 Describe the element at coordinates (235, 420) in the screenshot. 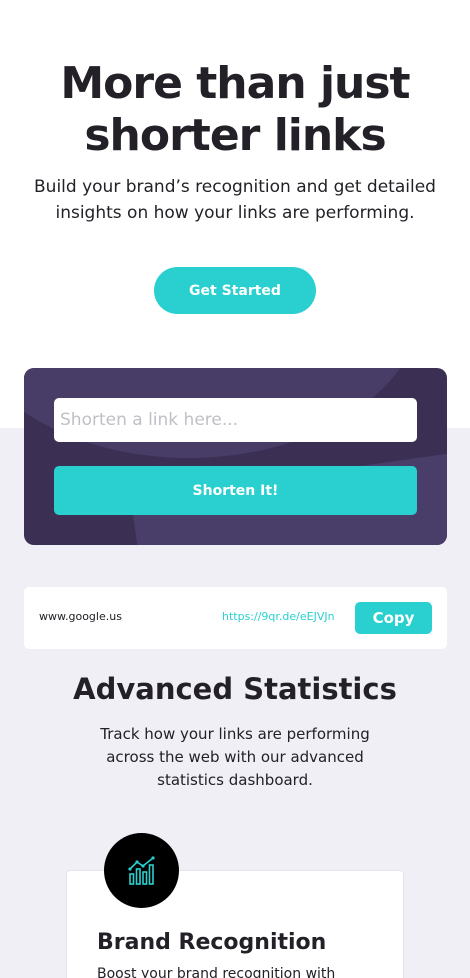

I see `shorten-link-input` at that location.